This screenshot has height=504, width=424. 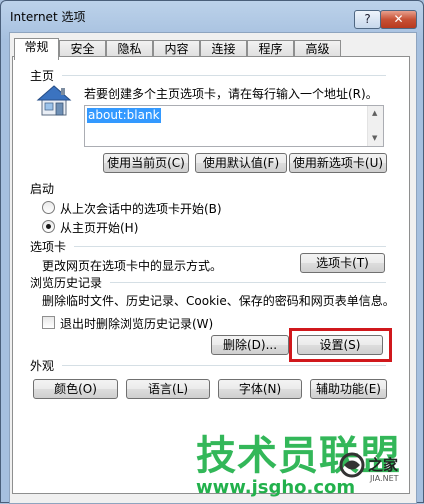 I want to click on settings-button-highlight, so click(x=340, y=345).